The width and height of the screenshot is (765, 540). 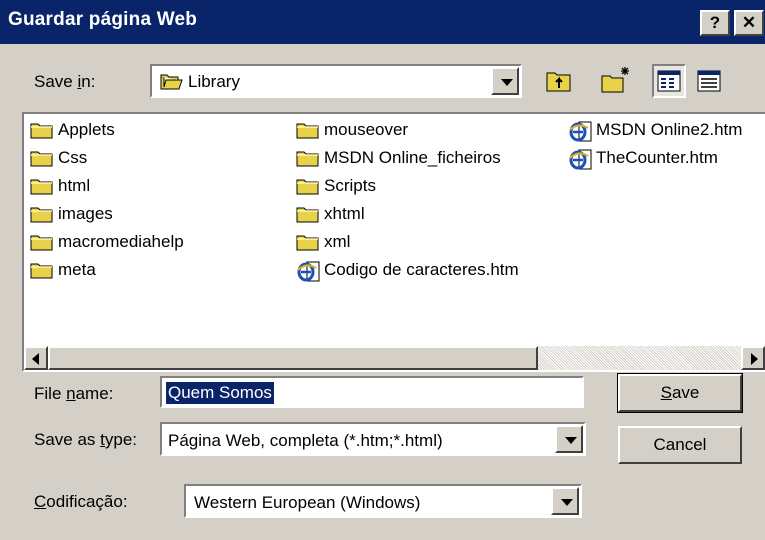 What do you see at coordinates (214, 81) in the screenshot?
I see `save-in-value: Library` at bounding box center [214, 81].